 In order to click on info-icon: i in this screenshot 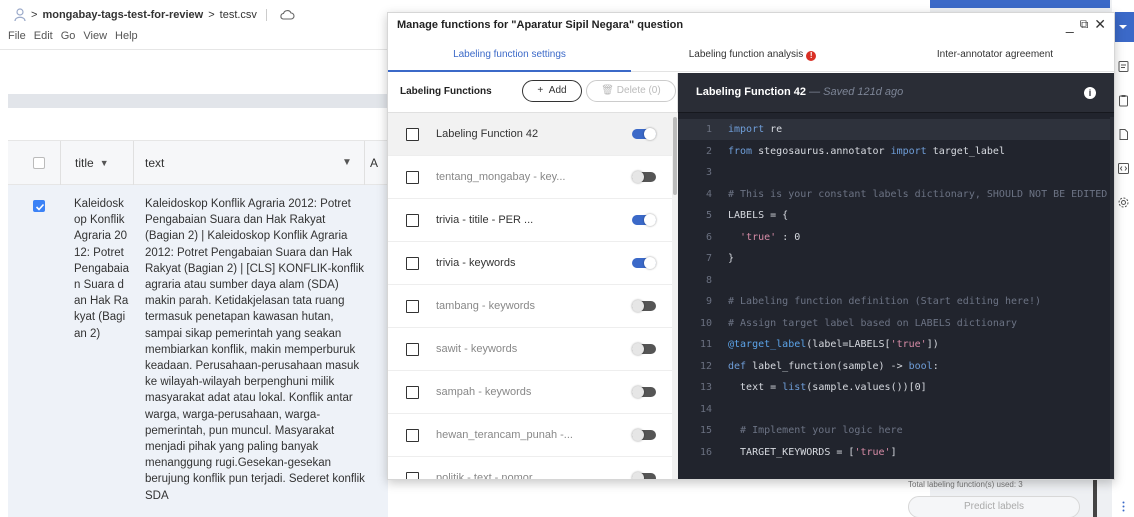, I will do `click(1090, 93)`.